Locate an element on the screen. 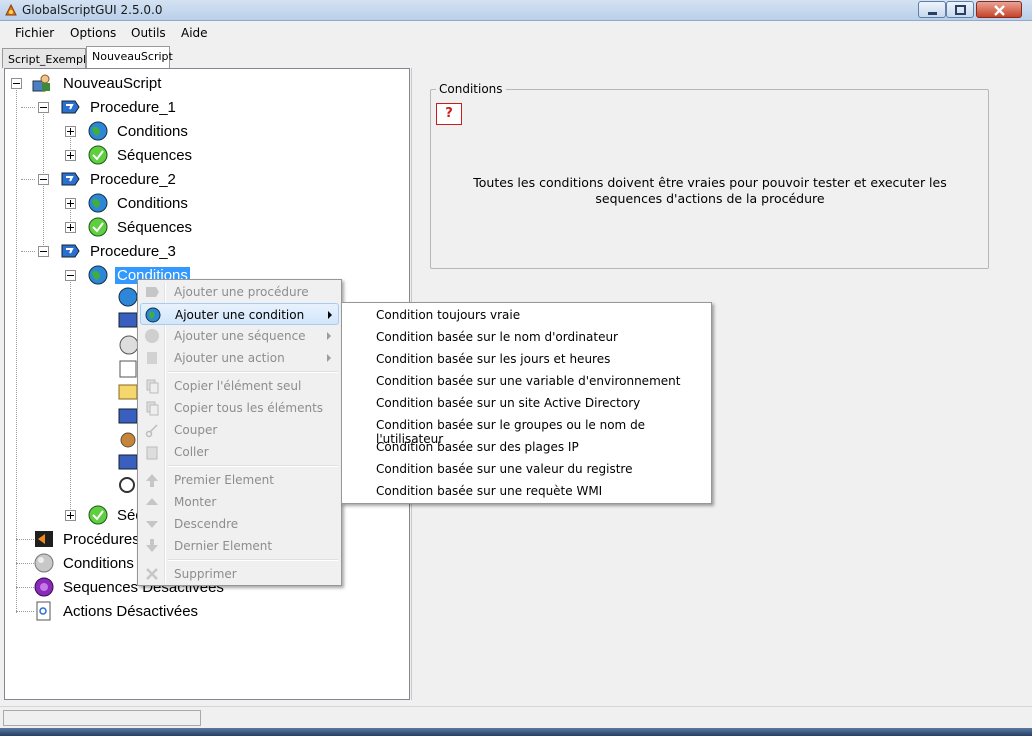 The image size is (1032, 736). menu-item-add-action: Ajouter une action is located at coordinates (239, 358).